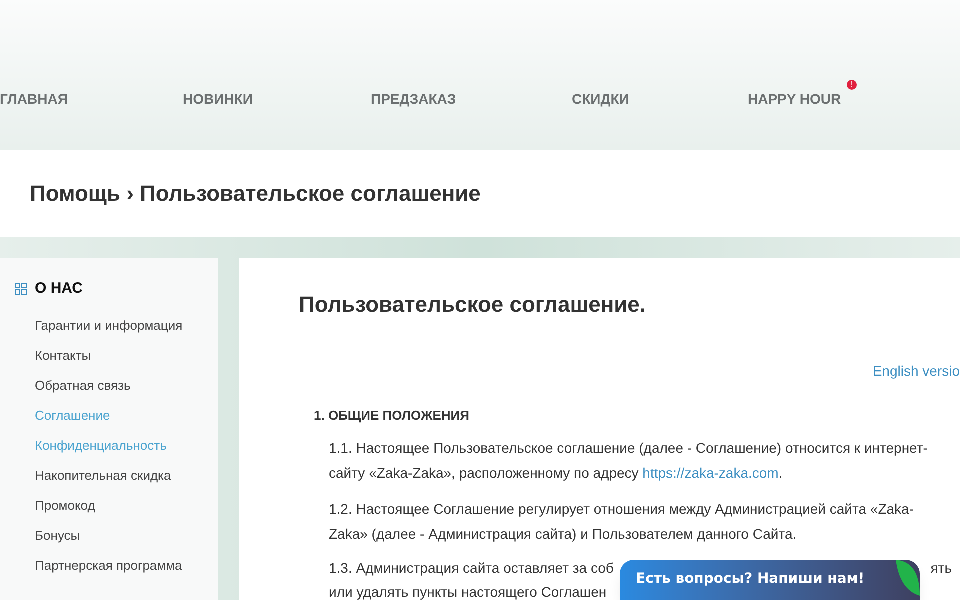 This screenshot has height=600, width=960. What do you see at coordinates (710, 472) in the screenshot?
I see `site-link: https://zaka-zaka.com` at bounding box center [710, 472].